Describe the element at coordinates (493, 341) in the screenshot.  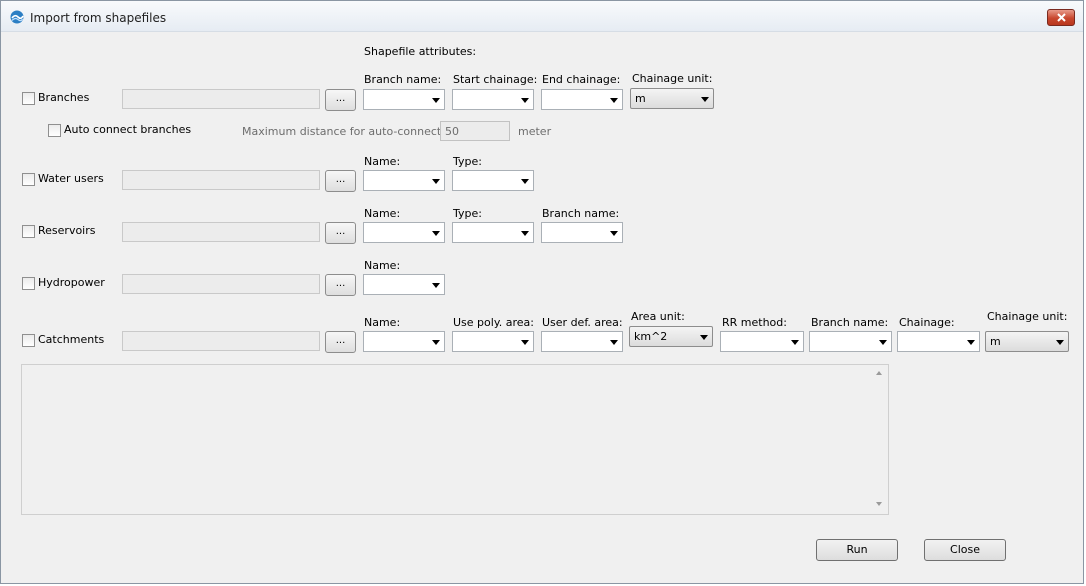
I see `catchments-use-poly-area-select` at that location.